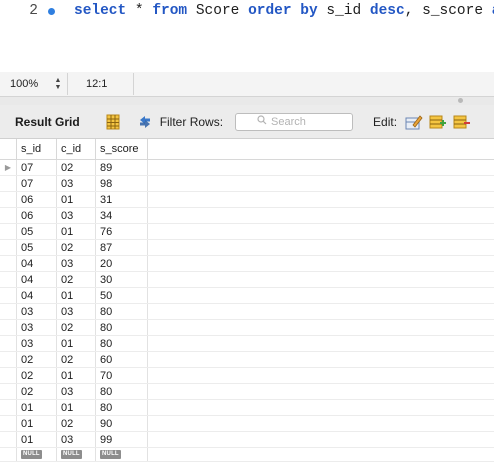  I want to click on table-row: 07 03 98, so click(247, 184).